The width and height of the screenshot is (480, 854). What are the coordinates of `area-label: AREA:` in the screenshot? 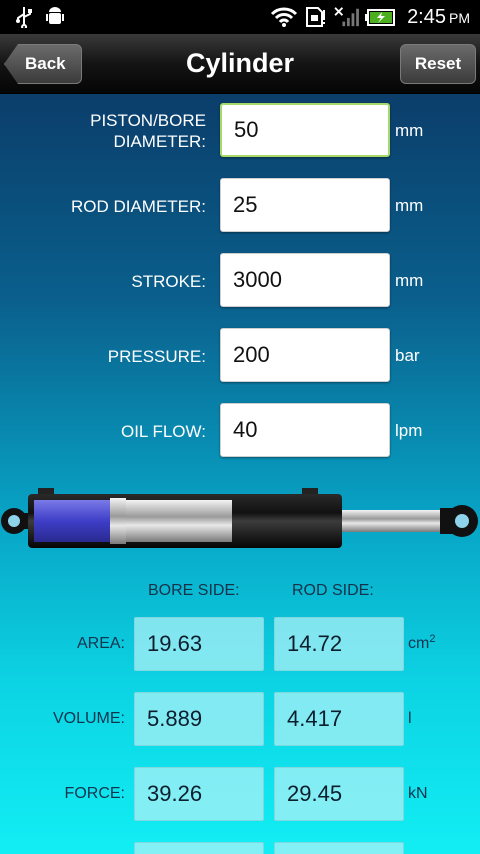 It's located at (100, 643).